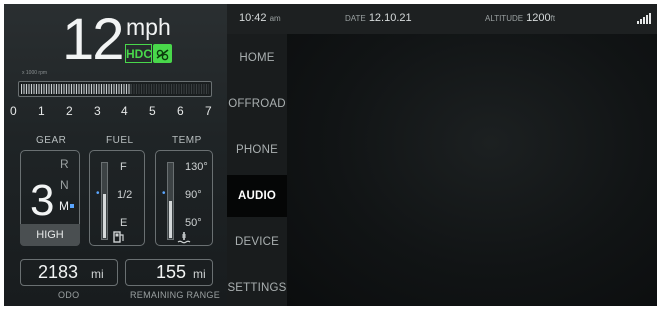 This screenshot has width=661, height=310. What do you see at coordinates (257, 150) in the screenshot?
I see `menu-item-phone: PHONE` at bounding box center [257, 150].